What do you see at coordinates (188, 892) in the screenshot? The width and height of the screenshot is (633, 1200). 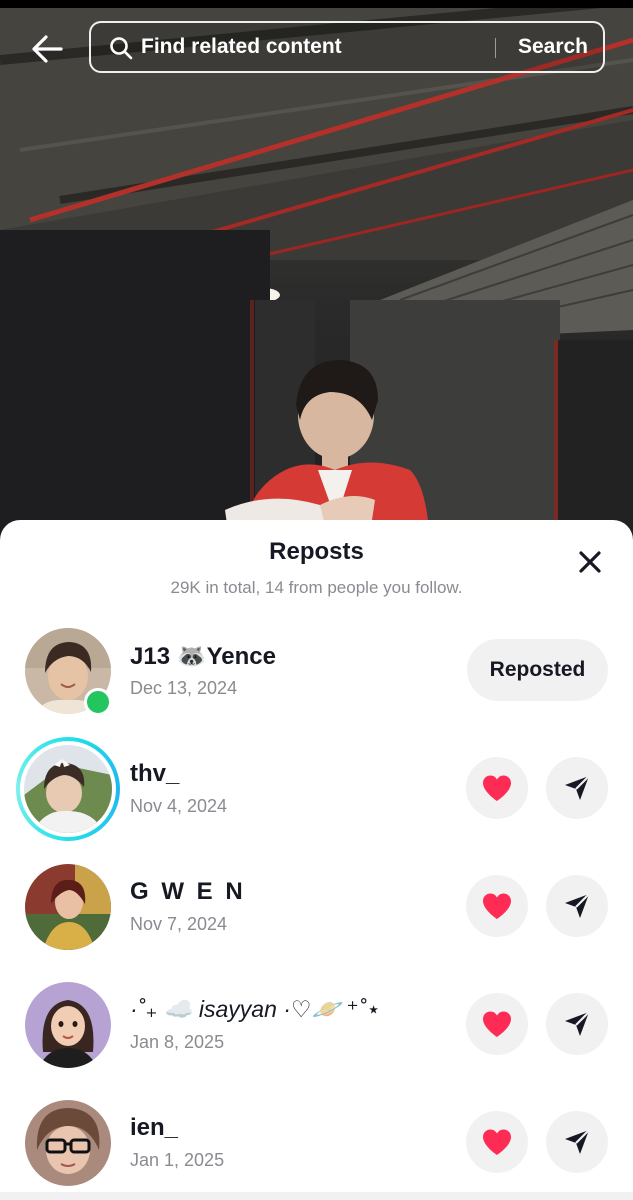 I see `repost-username: G W E N` at bounding box center [188, 892].